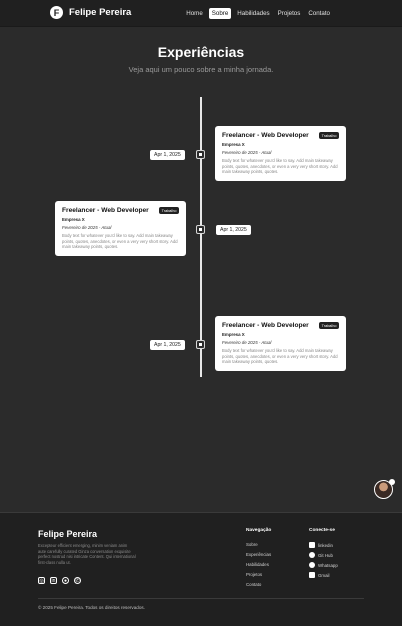  I want to click on footer-link-sobre: Sobre, so click(258, 544).